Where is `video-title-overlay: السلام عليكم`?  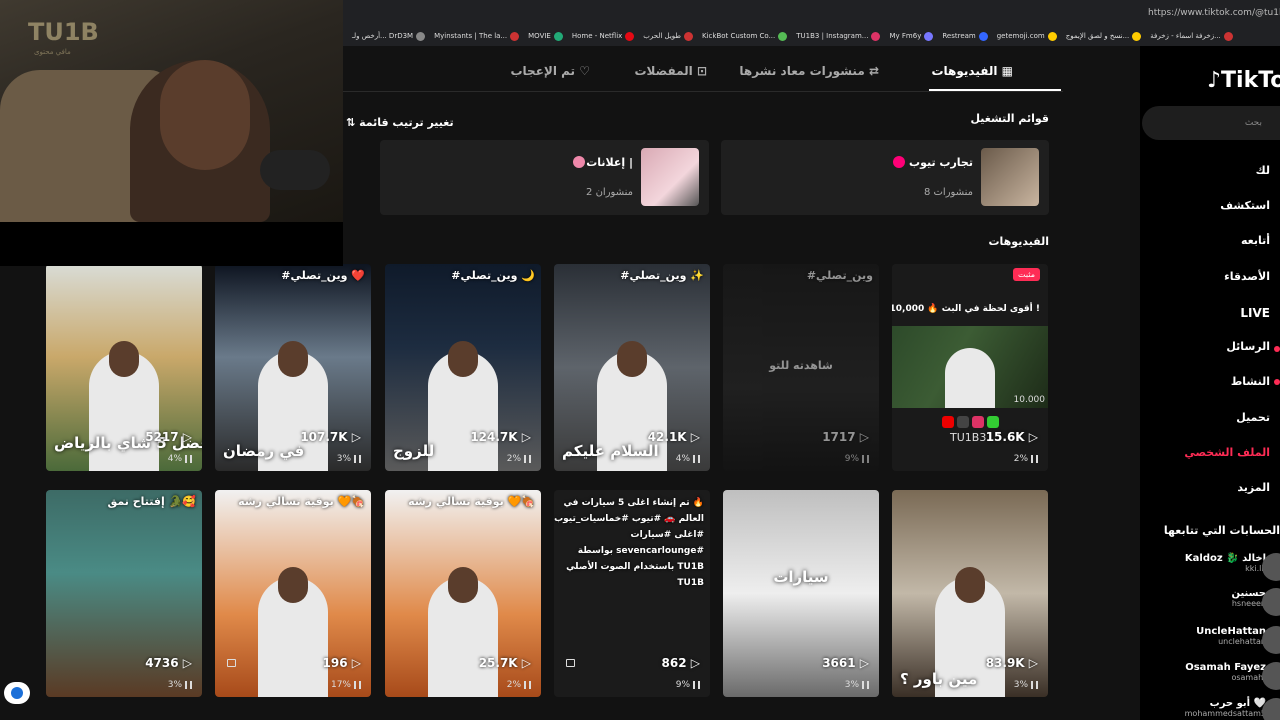
video-title-overlay: السلام عليكم is located at coordinates (610, 451).